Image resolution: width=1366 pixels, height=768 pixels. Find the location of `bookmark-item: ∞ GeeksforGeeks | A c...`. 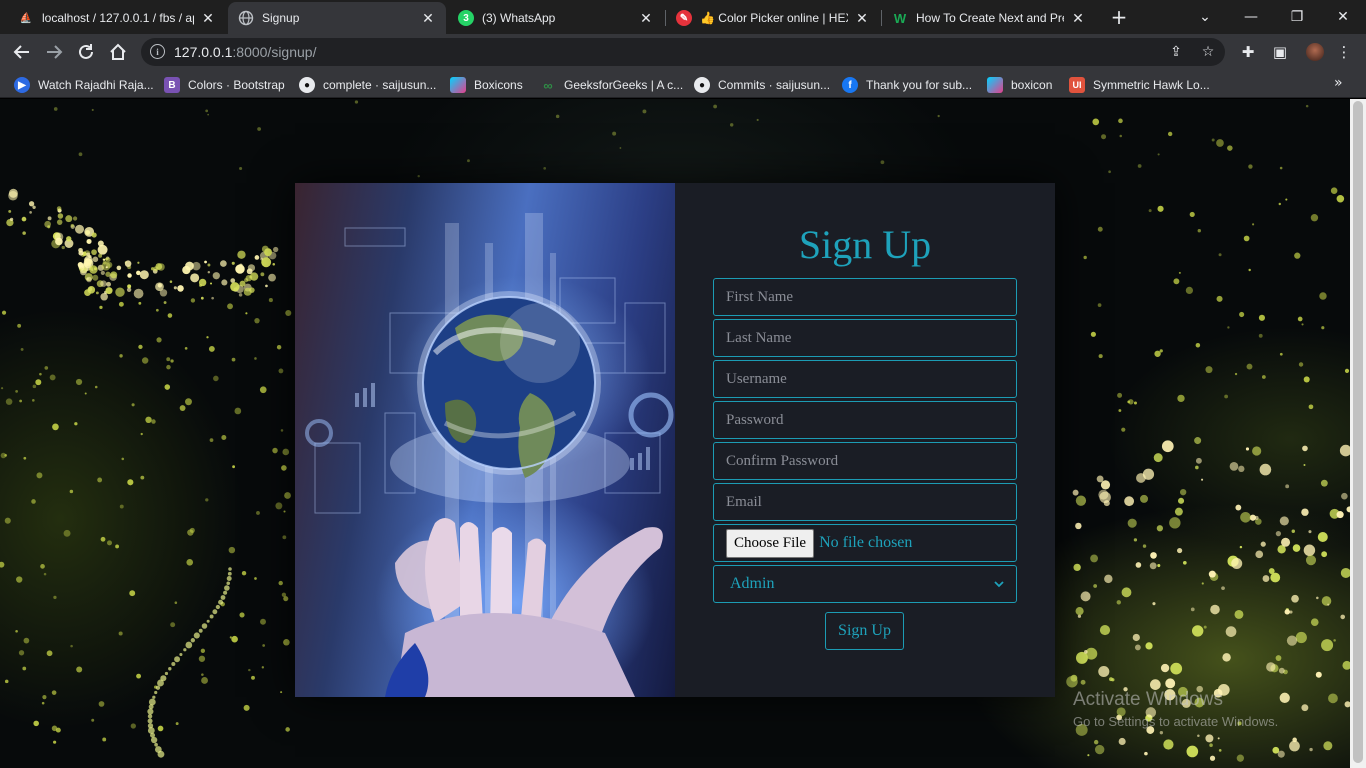

bookmark-item: ∞ GeeksforGeeks | A c... is located at coordinates (611, 85).